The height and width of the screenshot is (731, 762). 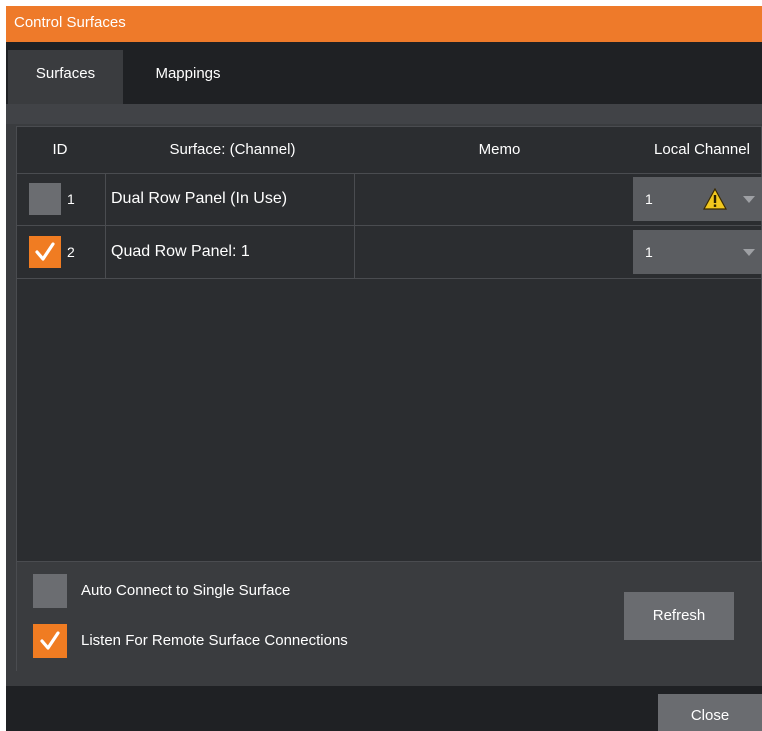 What do you see at coordinates (71, 252) in the screenshot?
I see `row-id: 2` at bounding box center [71, 252].